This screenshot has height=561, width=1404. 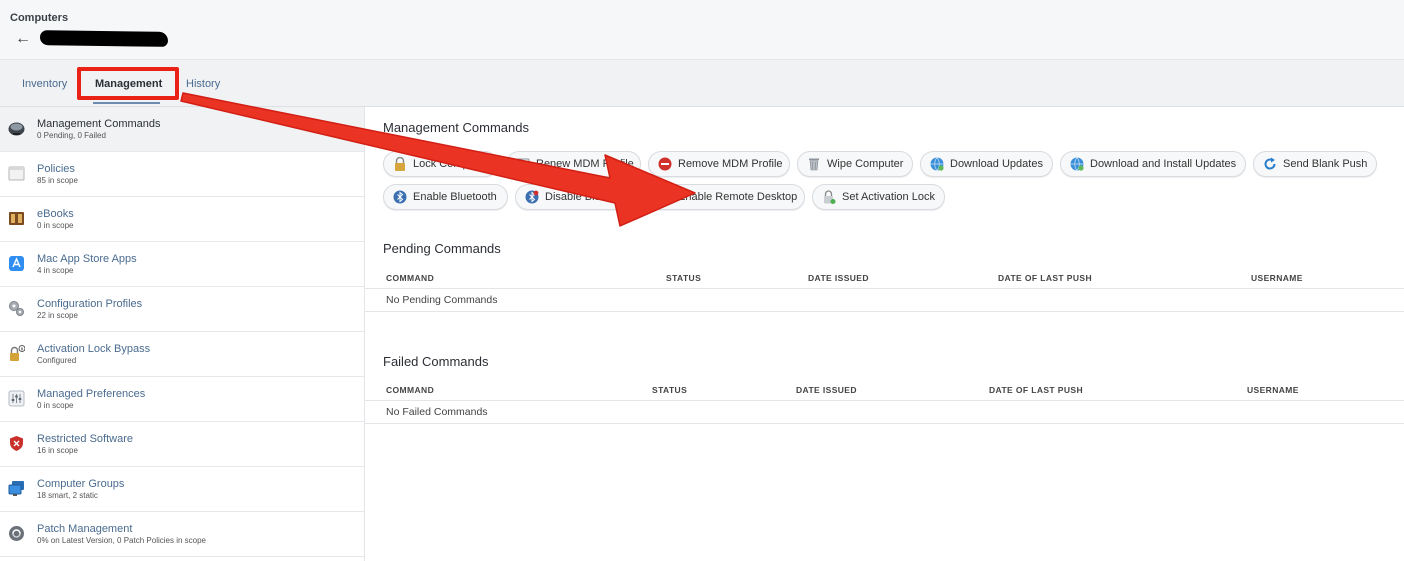 What do you see at coordinates (182, 399) in the screenshot?
I see `sidebar-item-managed-preferences: Managed Preferences 0 in scope` at bounding box center [182, 399].